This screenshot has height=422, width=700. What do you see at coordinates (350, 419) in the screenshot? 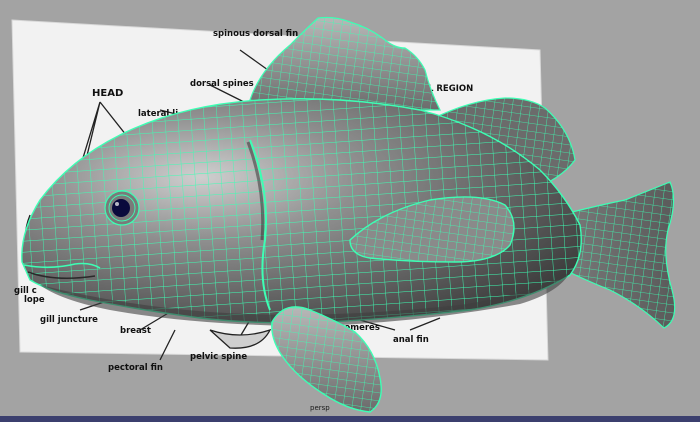
I see `viewport-bottom-border` at bounding box center [350, 419].